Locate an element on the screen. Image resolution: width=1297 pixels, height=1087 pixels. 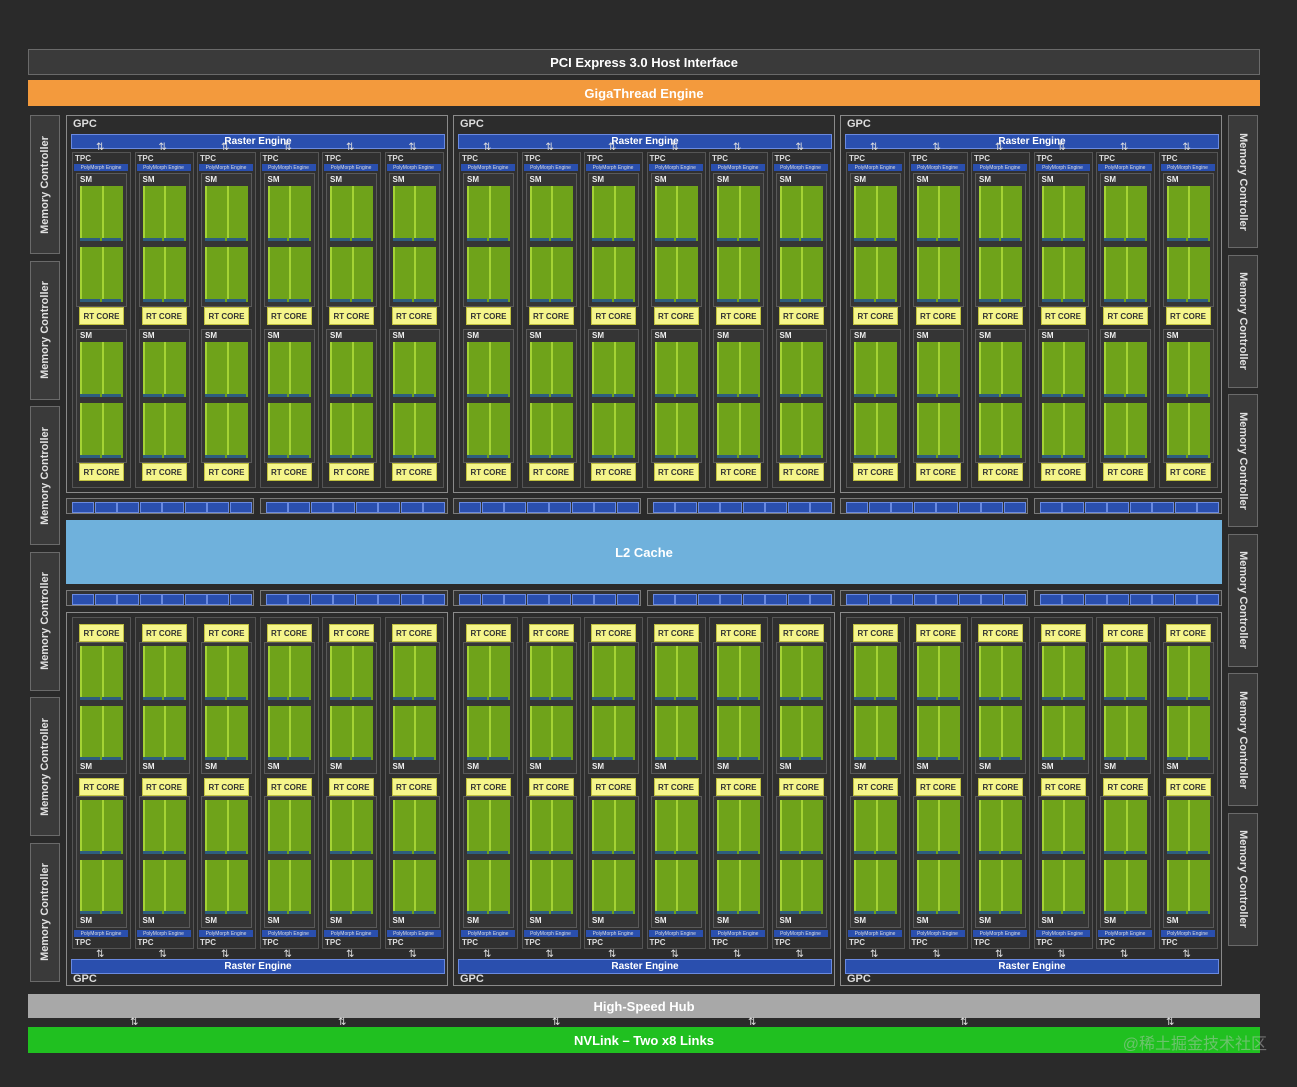
rt-core: RT CORE is located at coordinates (551, 472).